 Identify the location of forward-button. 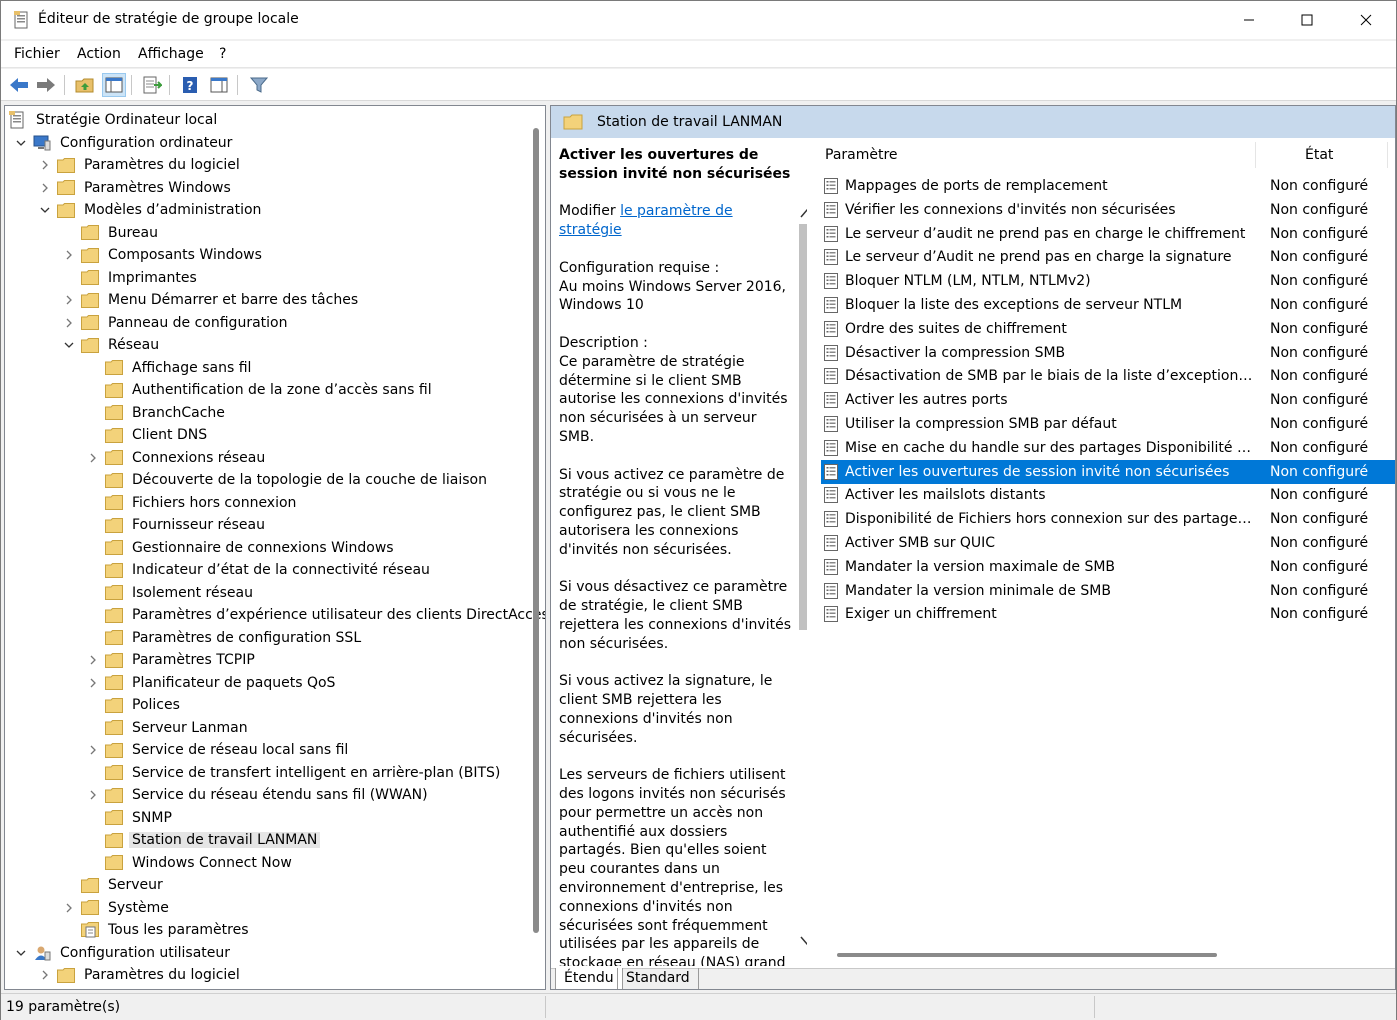
(46, 85).